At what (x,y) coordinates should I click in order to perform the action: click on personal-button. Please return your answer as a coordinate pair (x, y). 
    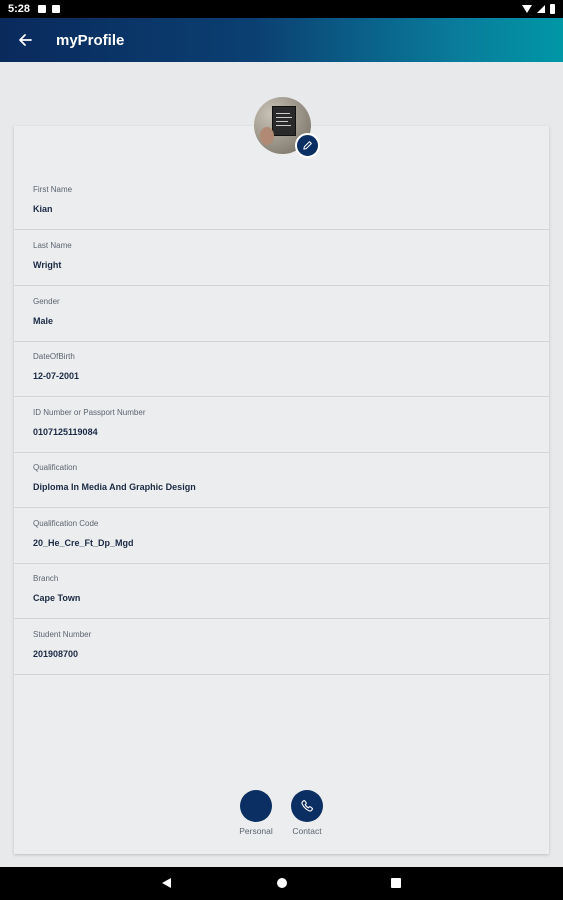
    Looking at the image, I should click on (256, 806).